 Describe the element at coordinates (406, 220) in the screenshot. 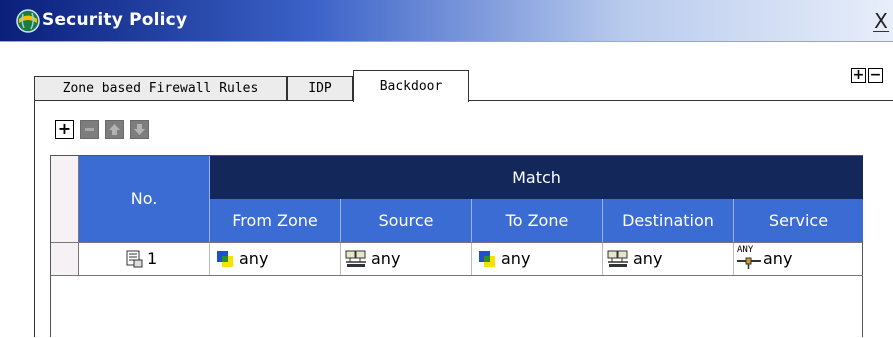

I see `column-header-source: Source` at that location.